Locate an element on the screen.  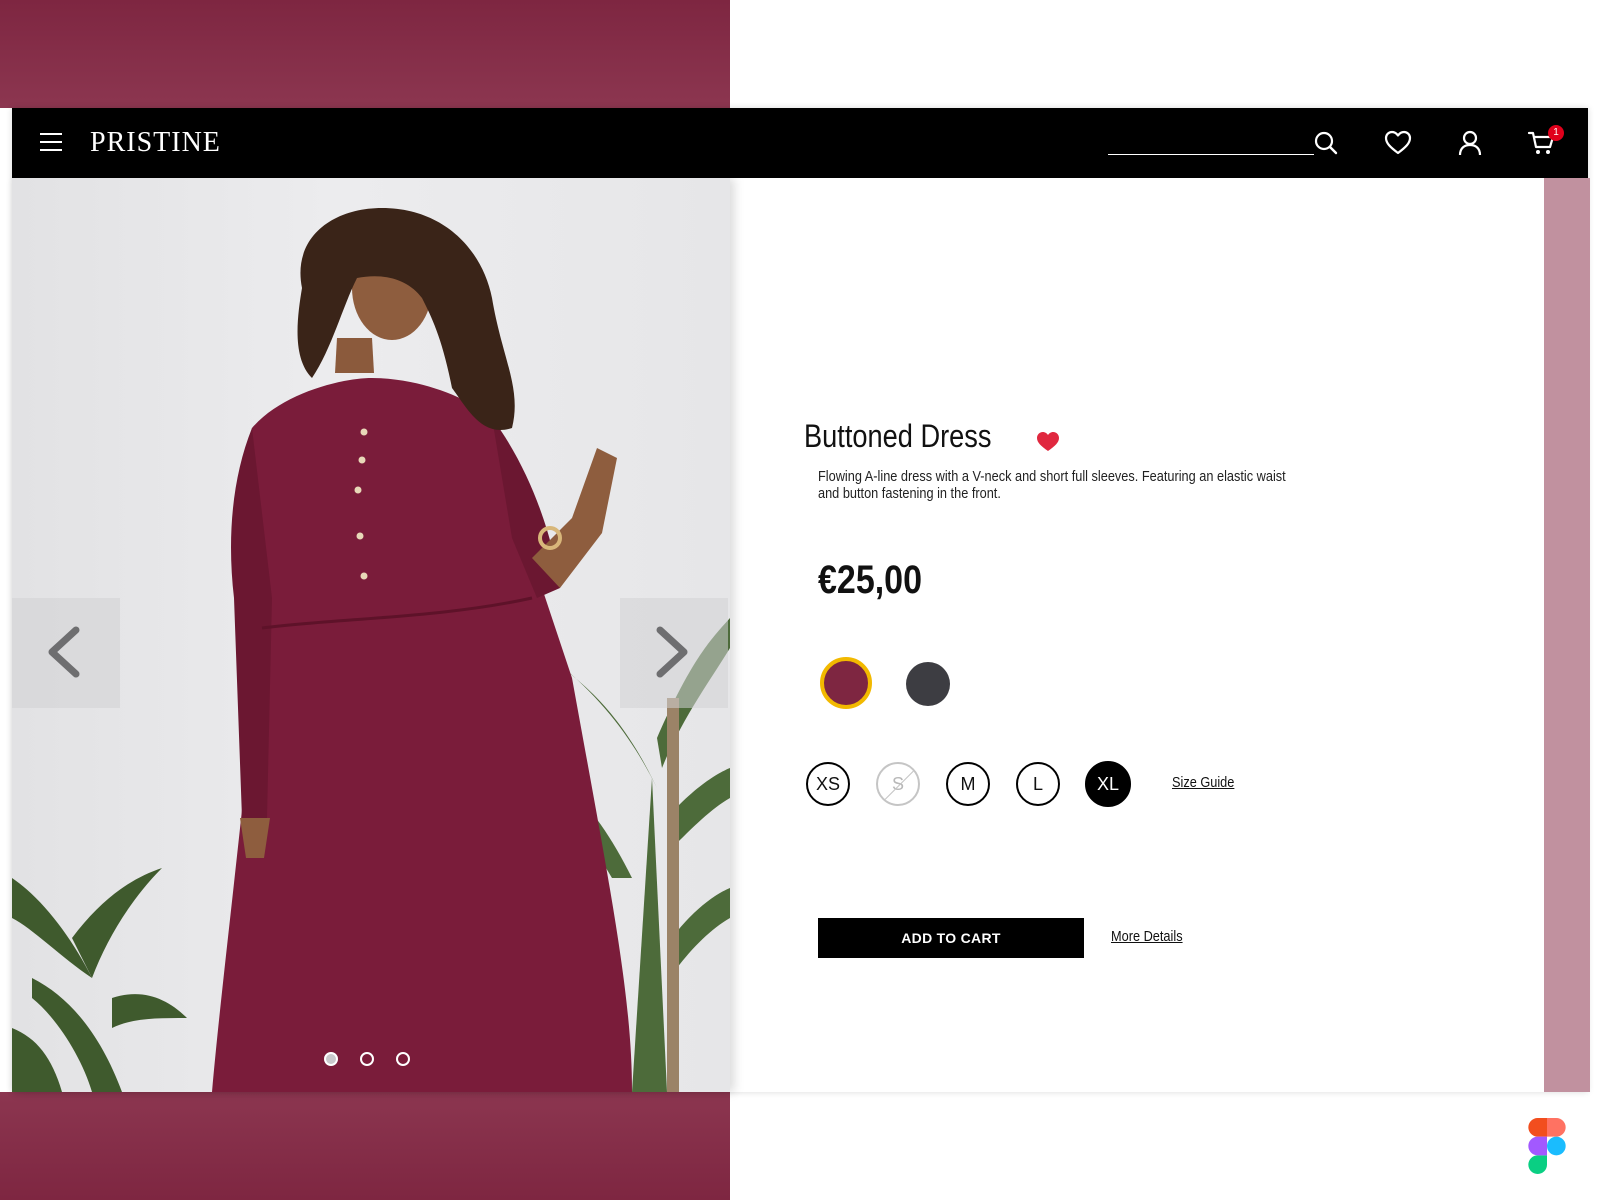
hamburger-menu-icon is located at coordinates (51, 143).